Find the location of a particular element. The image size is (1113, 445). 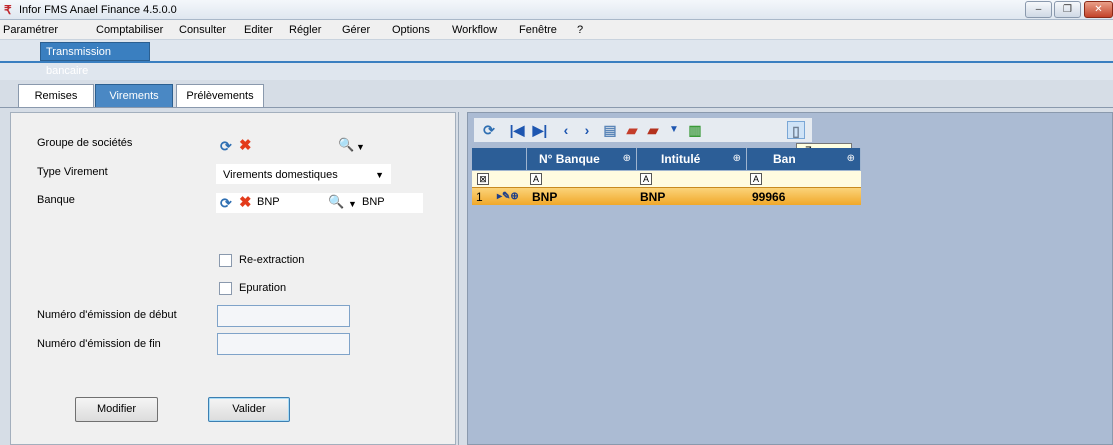

groupe-label: Groupe de sociétés is located at coordinates (85, 143).